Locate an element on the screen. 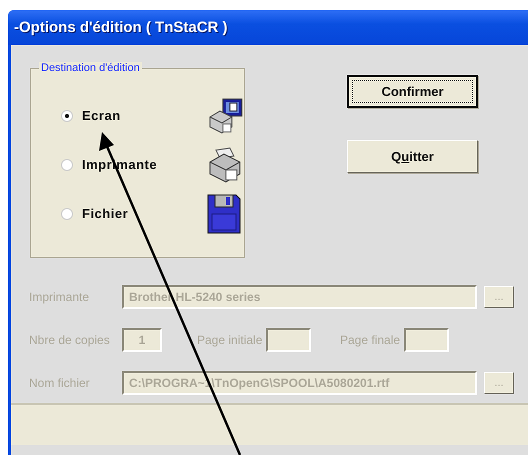 The image size is (528, 455). field-label: Nom fichier is located at coordinates (60, 383).